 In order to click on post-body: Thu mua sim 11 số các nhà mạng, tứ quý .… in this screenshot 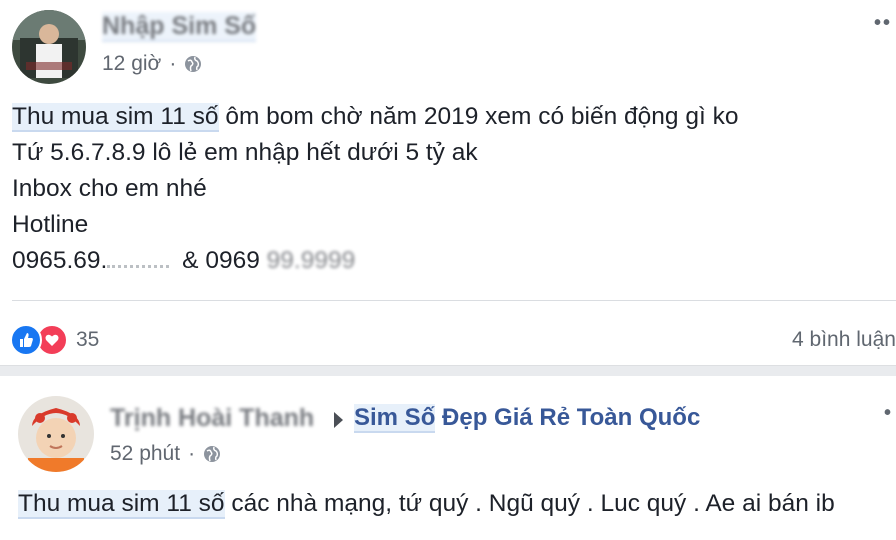, I will do `click(426, 504)`.